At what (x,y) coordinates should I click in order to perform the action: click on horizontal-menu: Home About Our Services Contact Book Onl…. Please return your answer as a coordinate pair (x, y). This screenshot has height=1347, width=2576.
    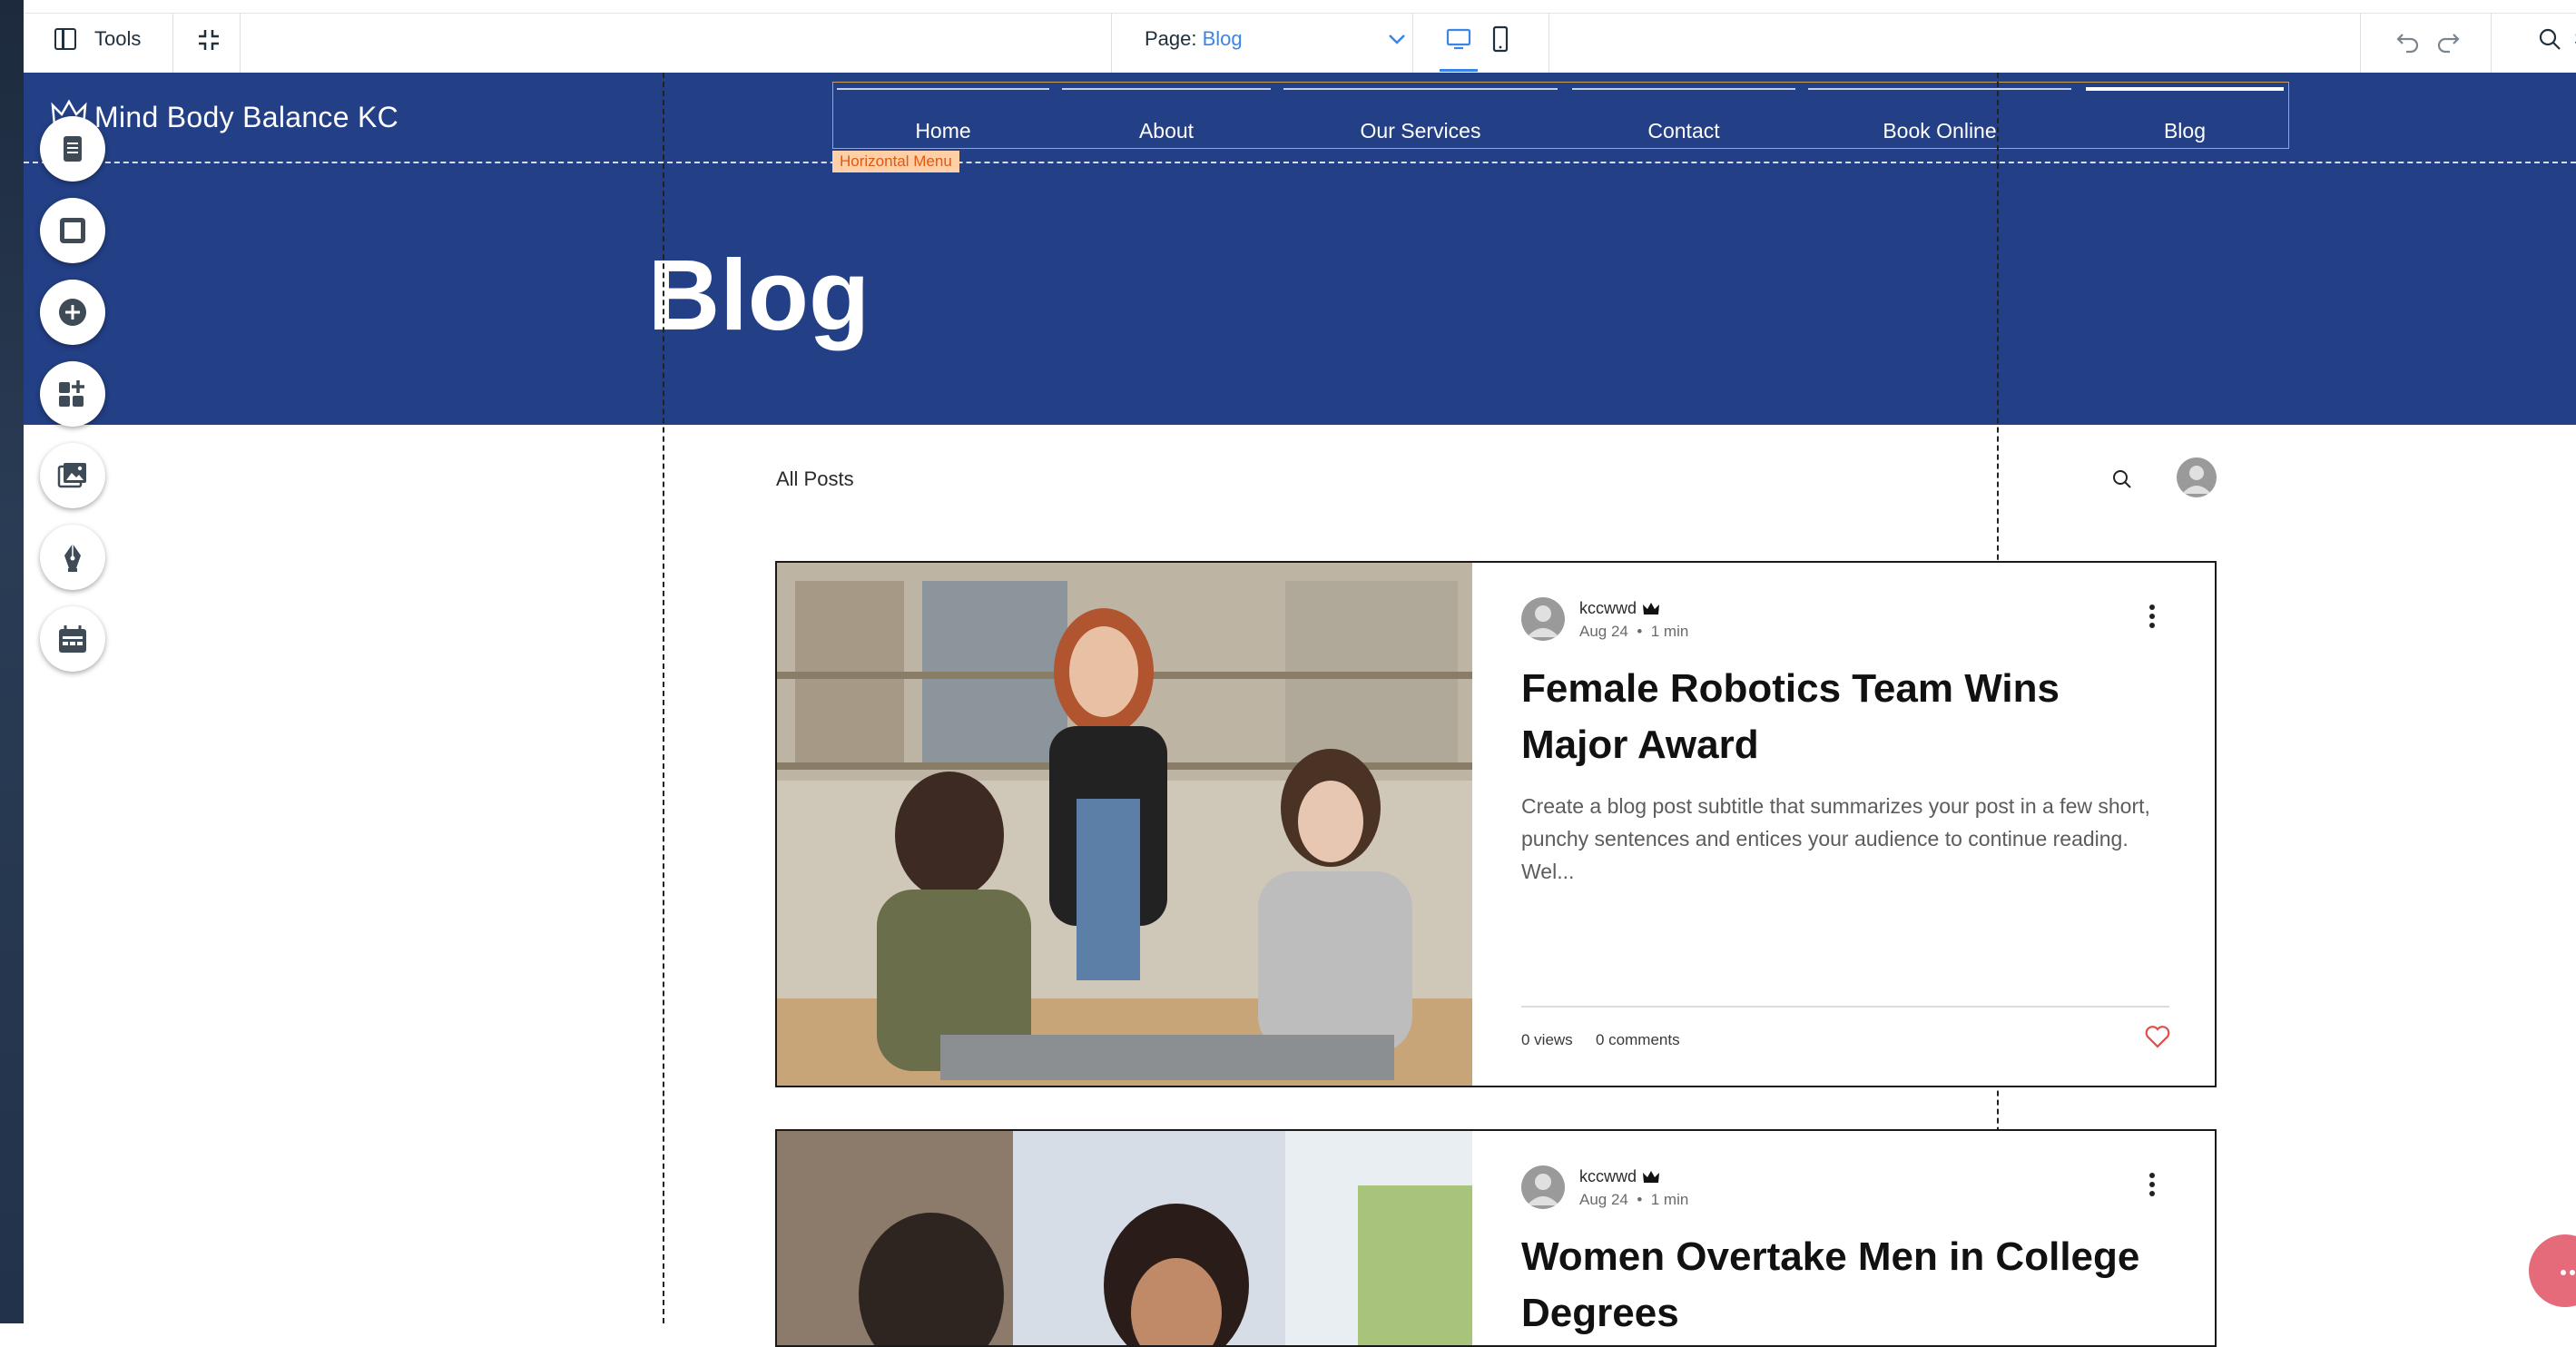
    Looking at the image, I should click on (1560, 116).